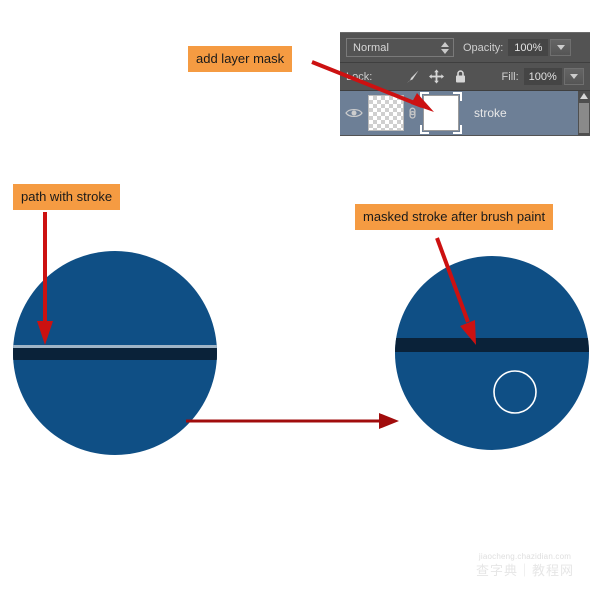 This screenshot has height=600, width=600. Describe the element at coordinates (492, 353) in the screenshot. I see `right-circle-shape` at that location.